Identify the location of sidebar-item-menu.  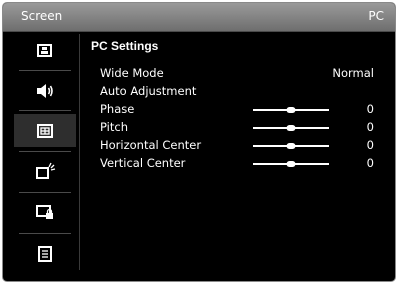
(45, 253).